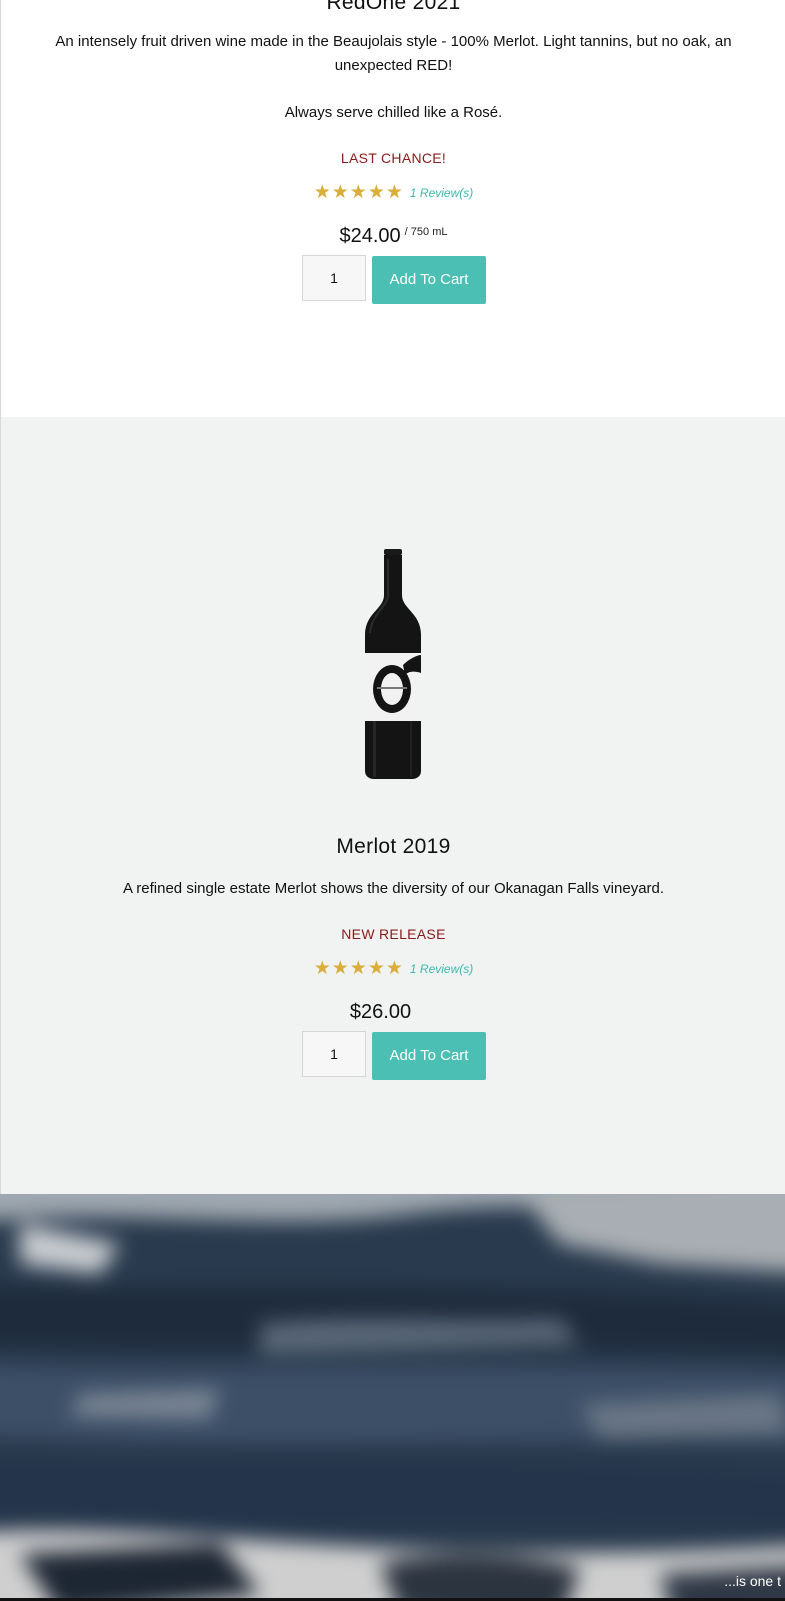 The height and width of the screenshot is (1601, 785). What do you see at coordinates (393, 7) in the screenshot?
I see `product-title: RedOne 2021` at bounding box center [393, 7].